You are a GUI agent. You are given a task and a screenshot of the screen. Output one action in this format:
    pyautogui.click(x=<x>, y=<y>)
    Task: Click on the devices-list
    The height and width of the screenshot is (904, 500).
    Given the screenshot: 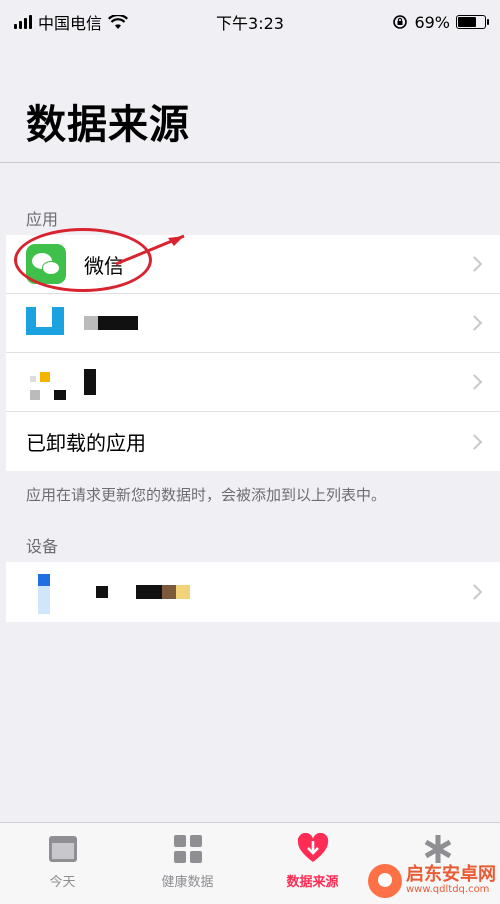 What is the action you would take?
    pyautogui.click(x=253, y=592)
    